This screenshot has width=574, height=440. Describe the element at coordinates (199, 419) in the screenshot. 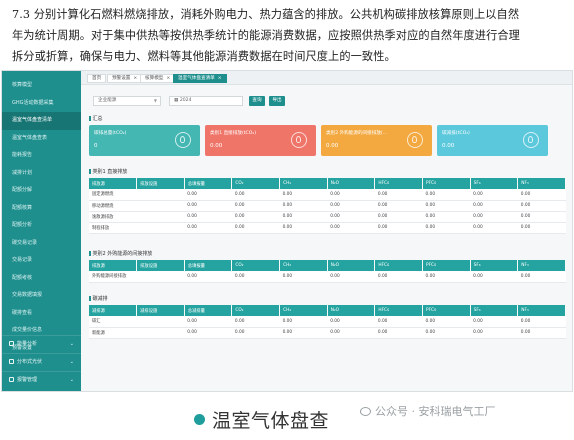

I see `caption-bullet-icon` at that location.